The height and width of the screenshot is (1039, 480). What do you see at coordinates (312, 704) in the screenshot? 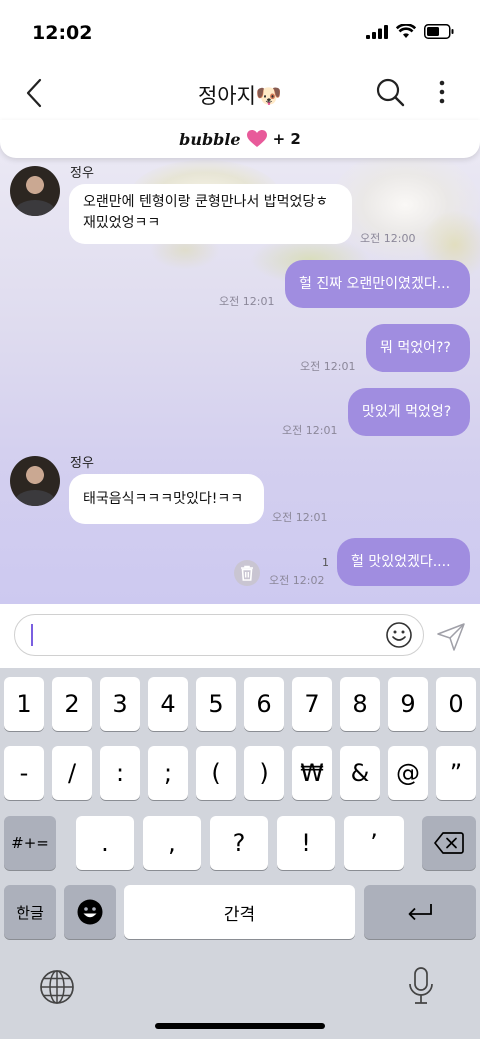
I see `key-7: 7` at bounding box center [312, 704].